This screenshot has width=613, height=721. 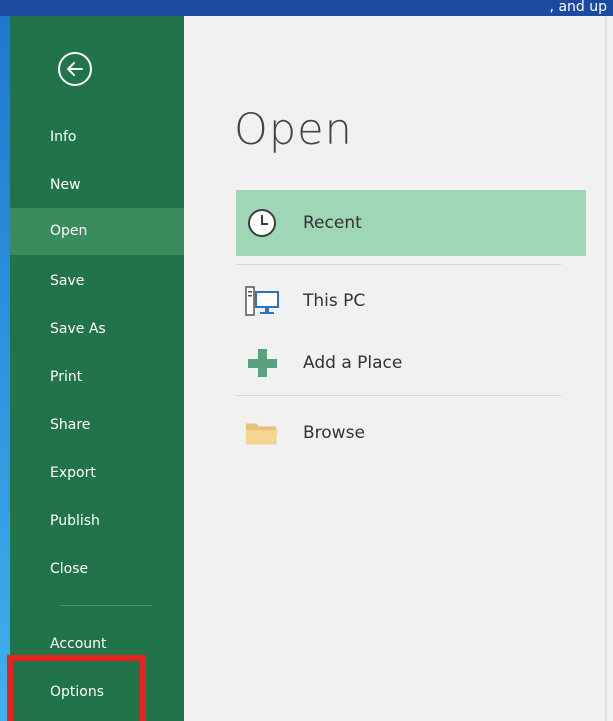 I want to click on pane-divider, so click(x=606, y=368).